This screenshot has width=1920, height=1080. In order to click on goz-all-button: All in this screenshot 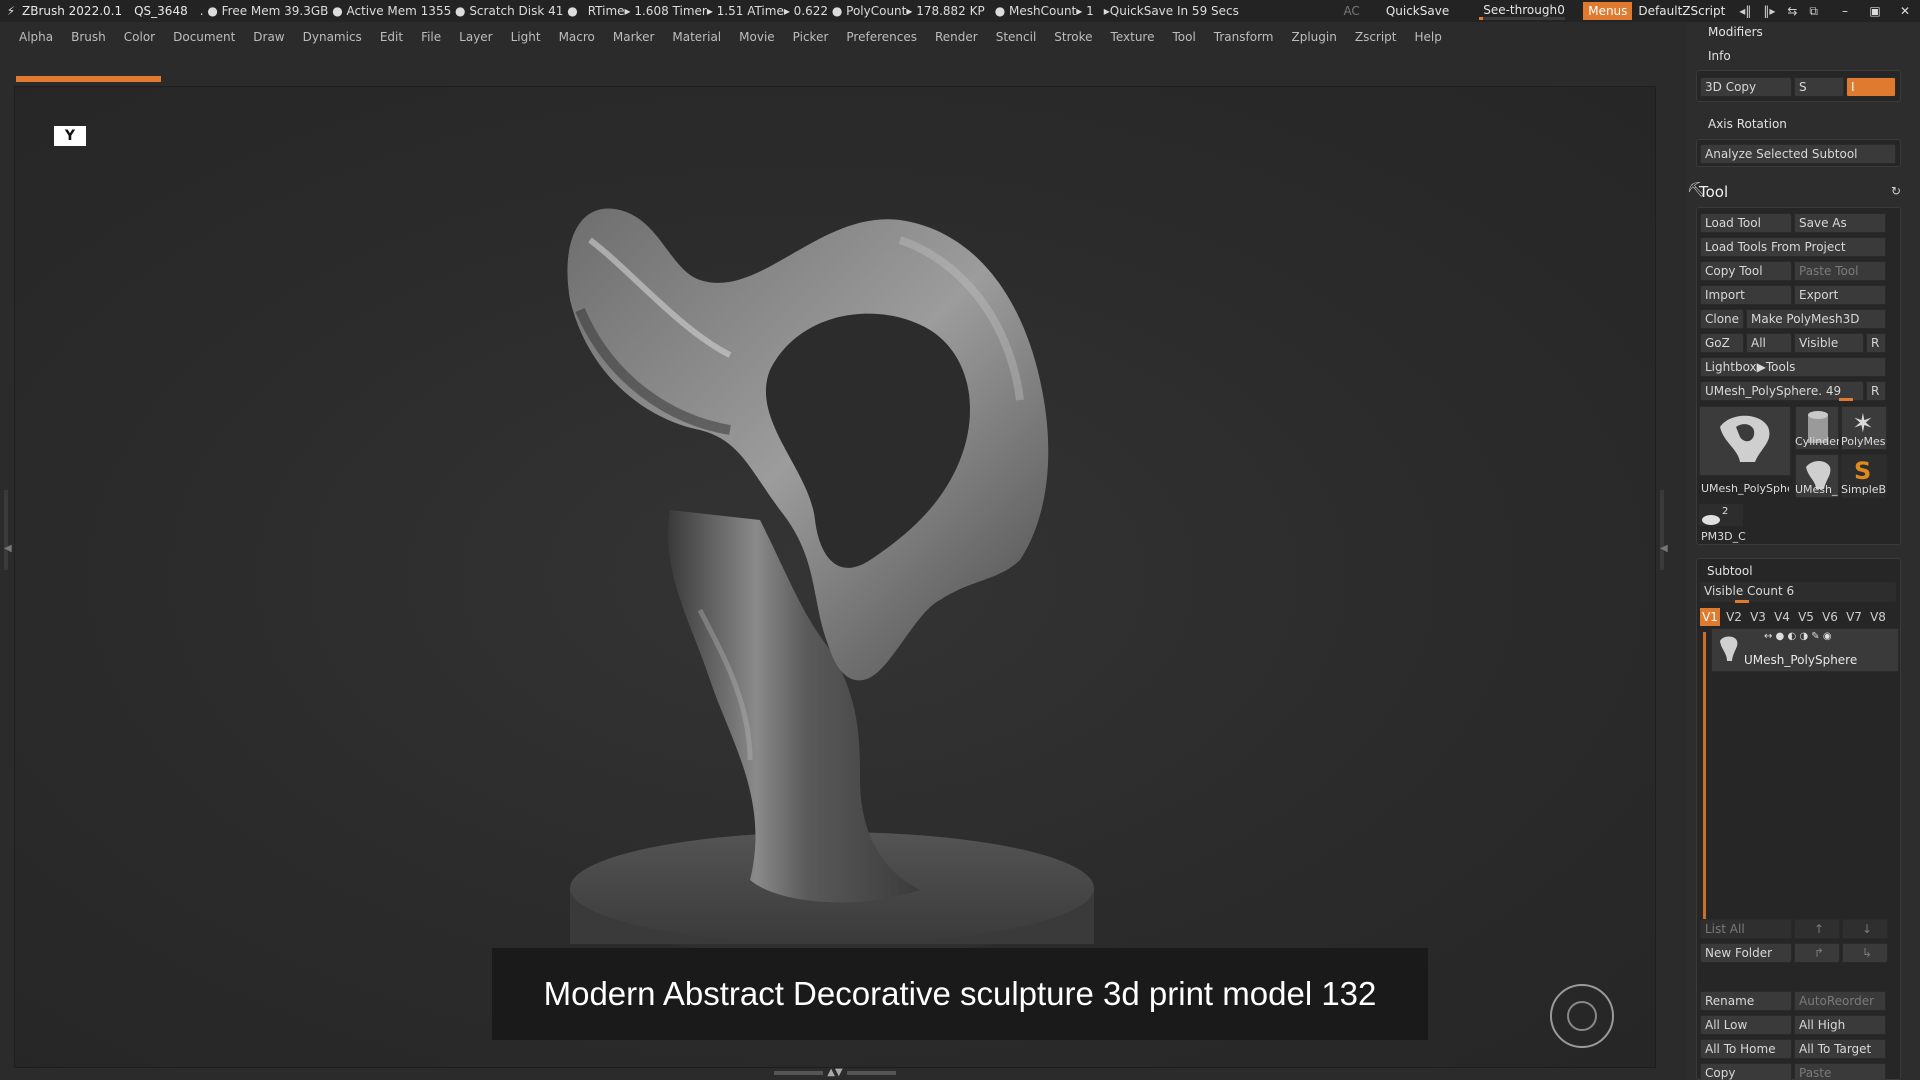, I will do `click(1769, 343)`.